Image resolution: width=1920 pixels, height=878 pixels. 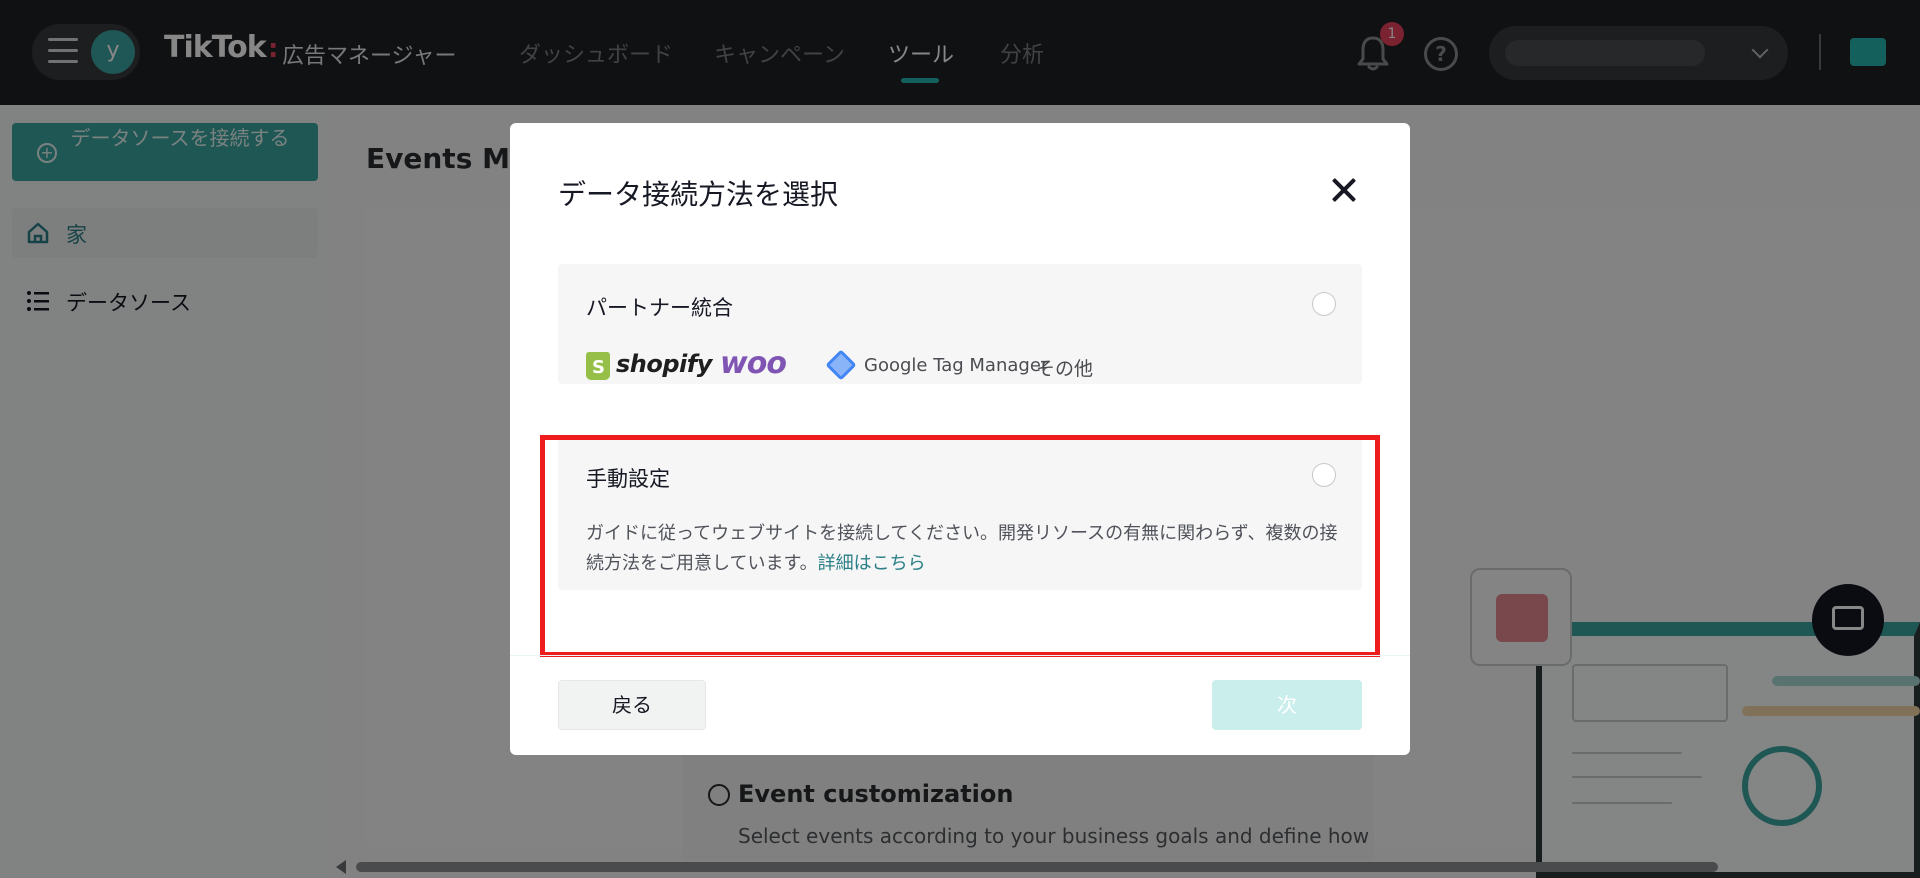 I want to click on google-tag-manager-icon, so click(x=841, y=365).